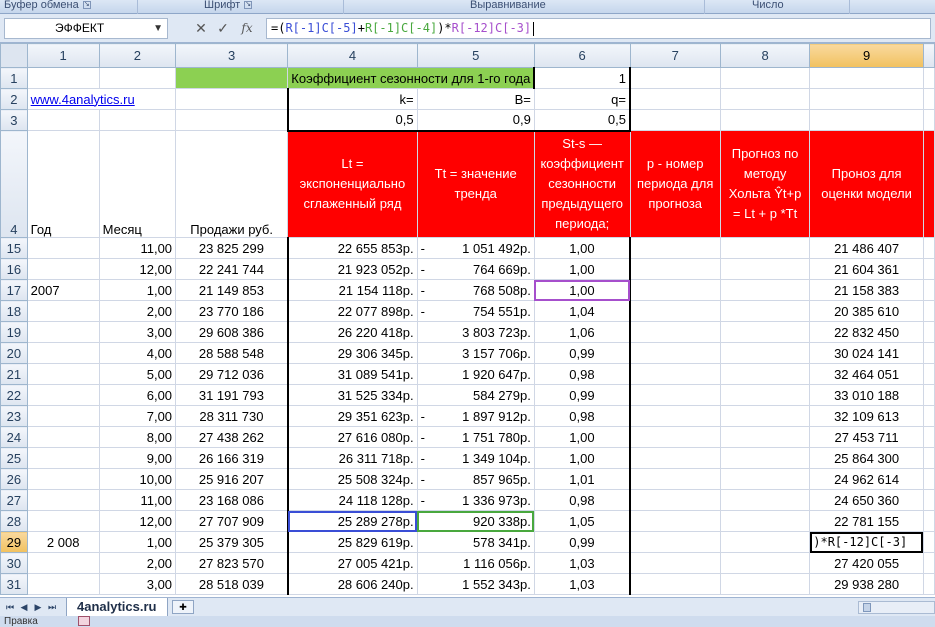  I want to click on first-sheet-icon: ⏮, so click(10, 607).